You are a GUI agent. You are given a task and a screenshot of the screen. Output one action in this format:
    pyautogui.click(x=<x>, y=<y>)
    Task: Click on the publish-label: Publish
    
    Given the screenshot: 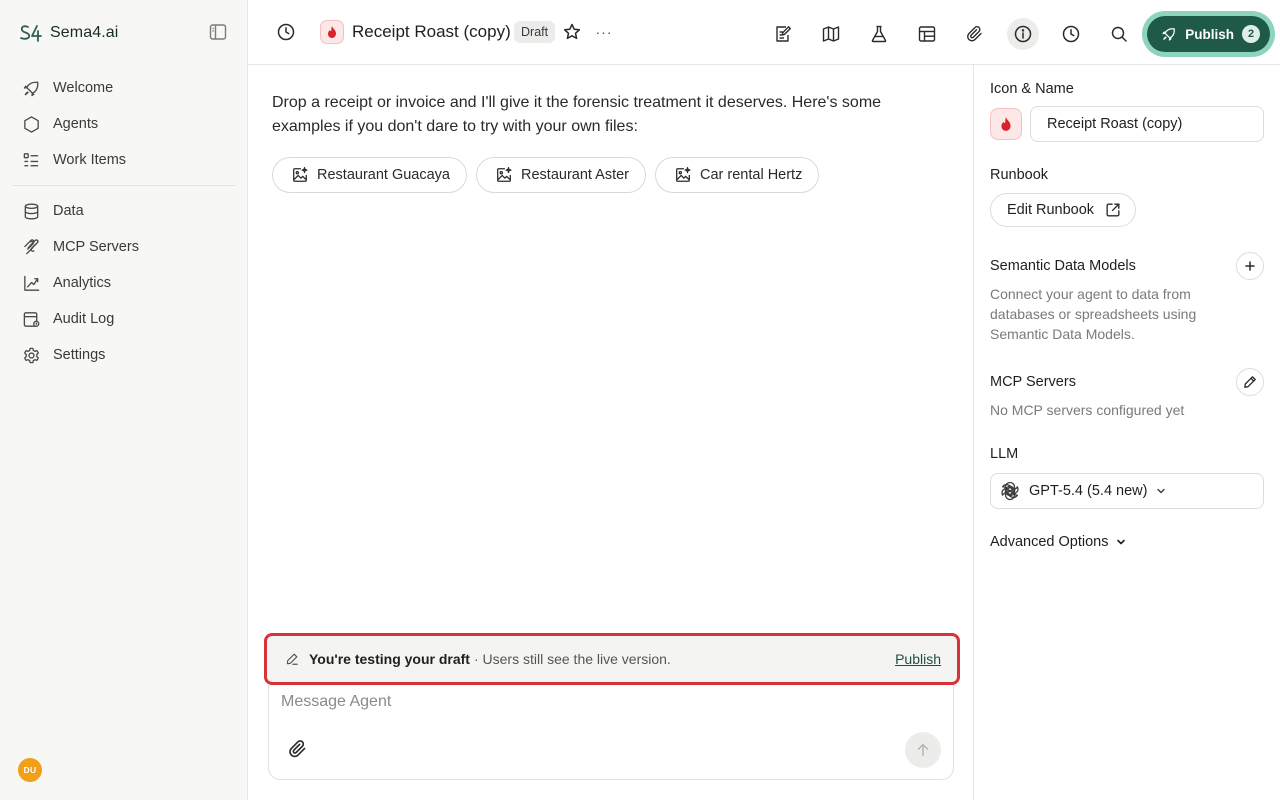 What is the action you would take?
    pyautogui.click(x=1209, y=34)
    